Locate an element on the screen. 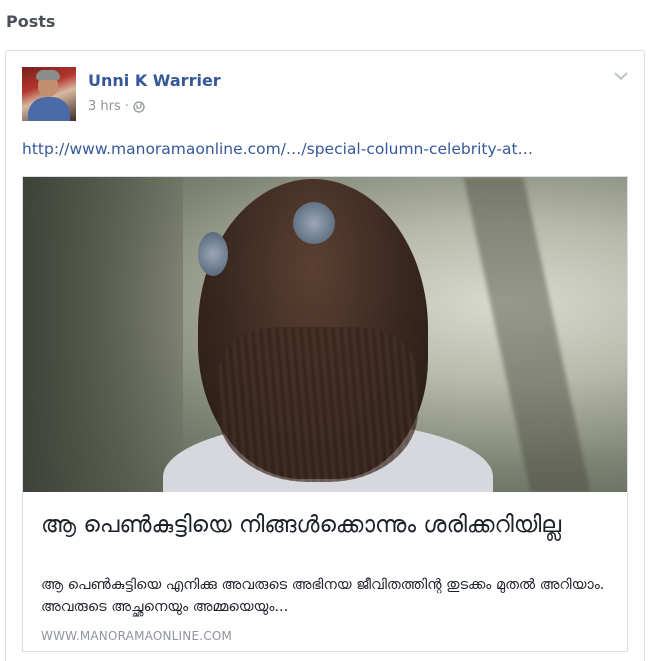  section-title: Posts is located at coordinates (31, 21).